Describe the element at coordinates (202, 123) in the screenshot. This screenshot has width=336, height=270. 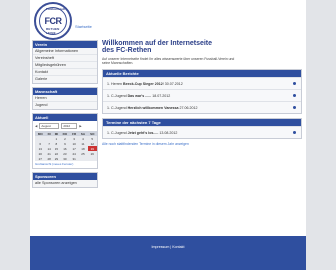
I see `dates-panel-title: Termine der nächsten 7 Tage` at that location.